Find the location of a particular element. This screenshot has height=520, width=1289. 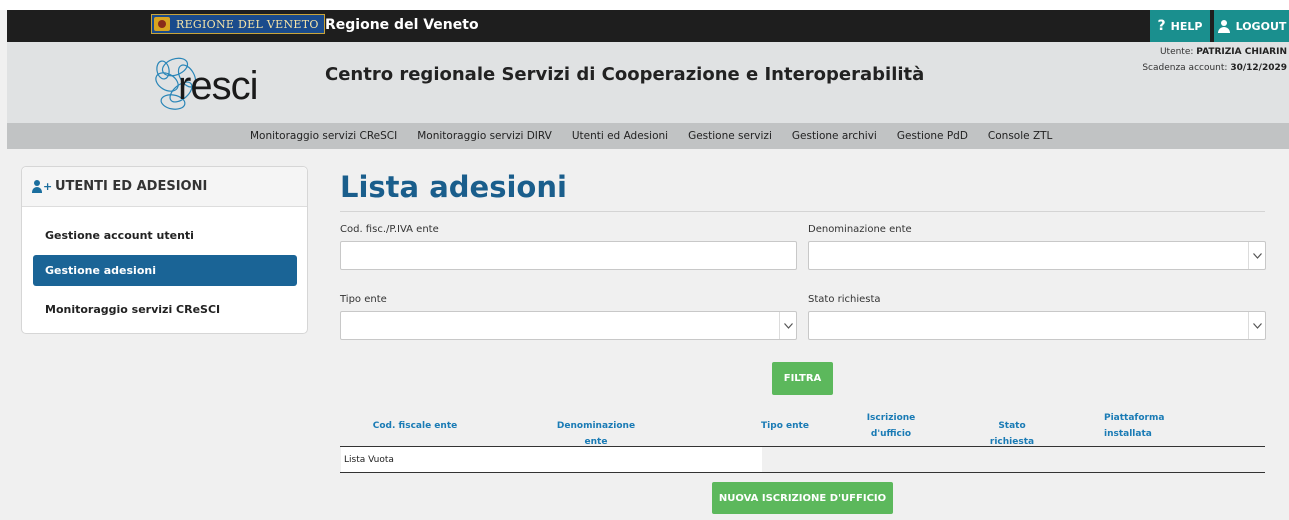

nav-gestione-servizi: Gestione servizi is located at coordinates (730, 136).